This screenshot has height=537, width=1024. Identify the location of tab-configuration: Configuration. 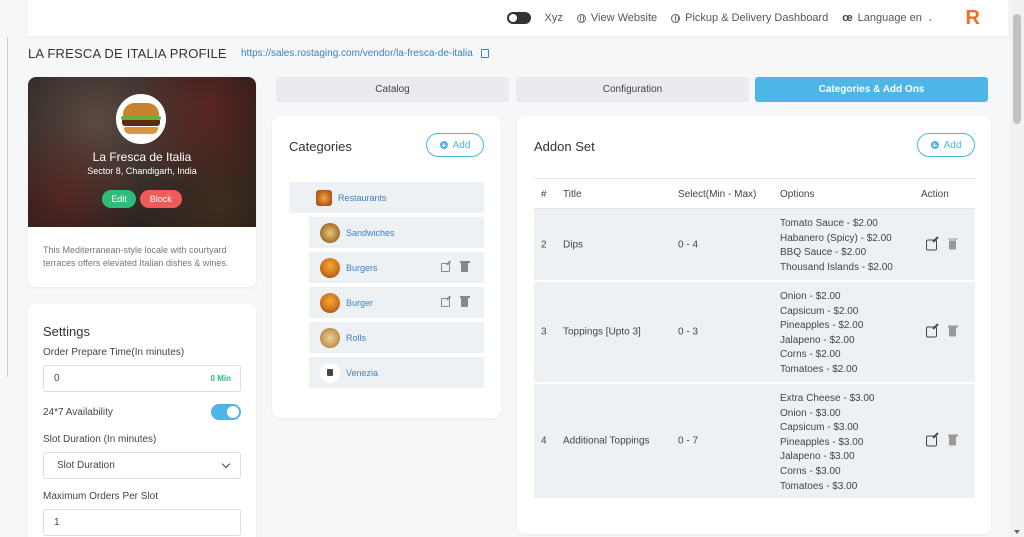
(632, 89).